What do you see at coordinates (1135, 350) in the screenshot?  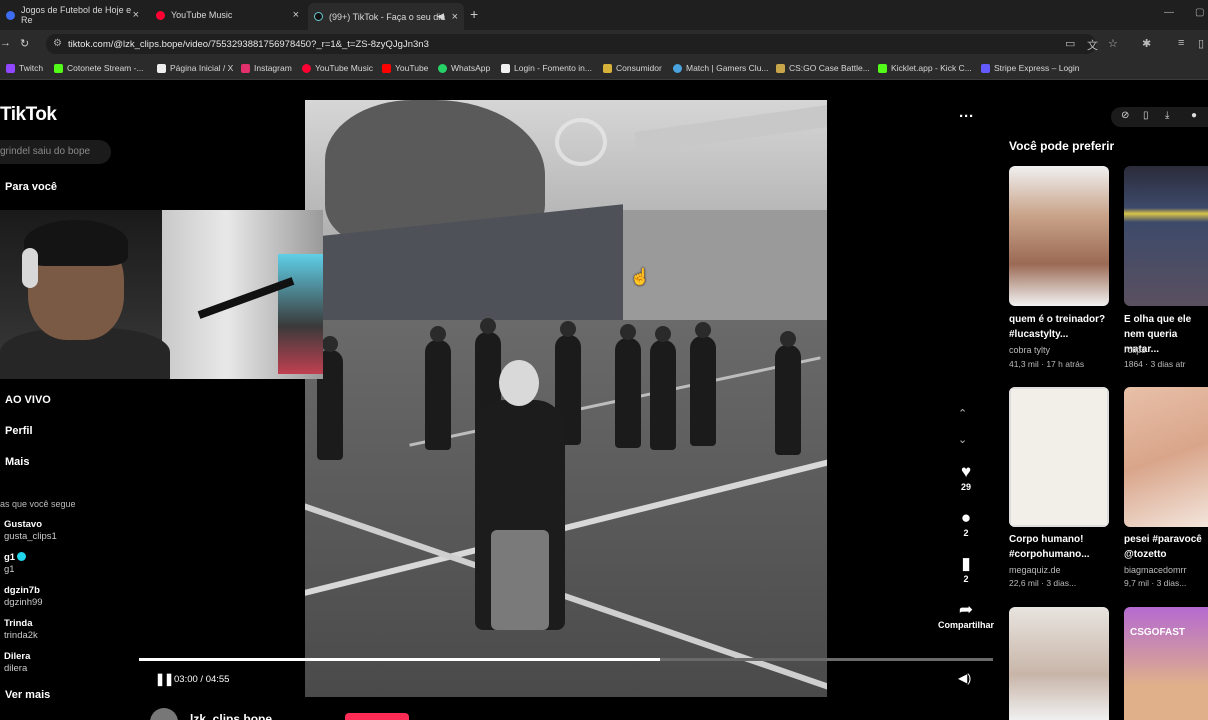 I see `recommendation-author: l'clips` at bounding box center [1135, 350].